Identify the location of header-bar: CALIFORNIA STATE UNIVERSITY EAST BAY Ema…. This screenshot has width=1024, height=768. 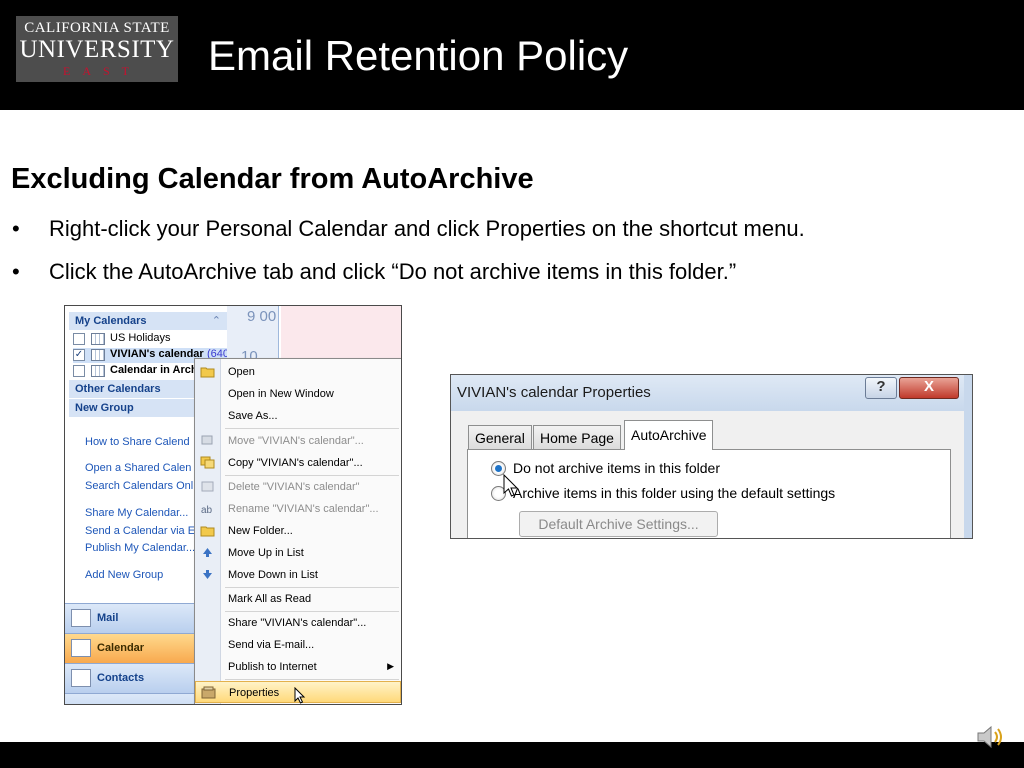
(512, 55).